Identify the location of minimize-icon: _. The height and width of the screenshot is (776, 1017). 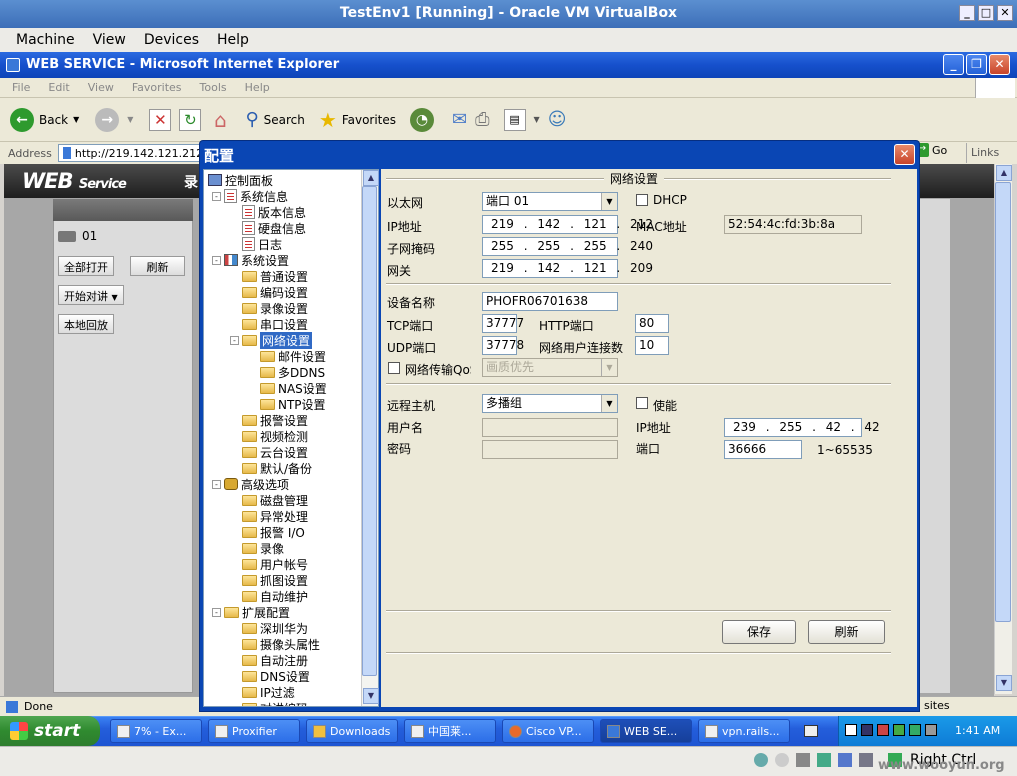
(967, 13).